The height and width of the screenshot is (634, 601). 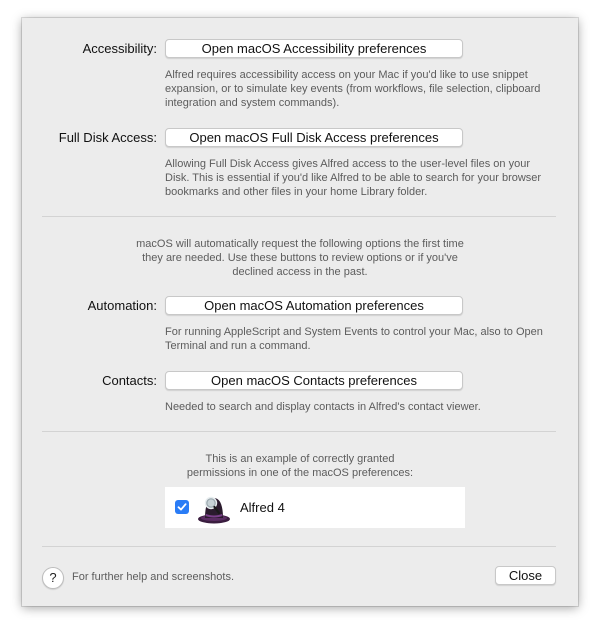 I want to click on automation-label: Automation:, so click(x=122, y=305).